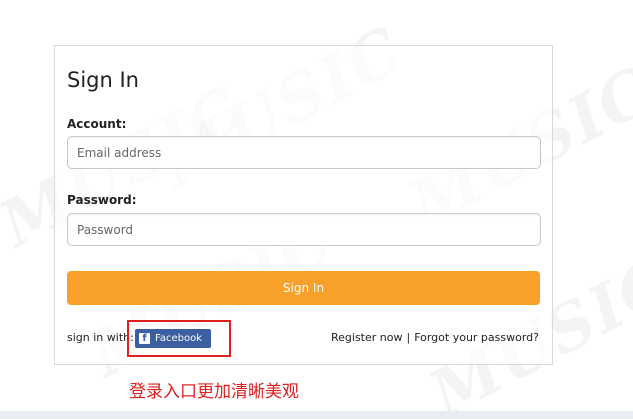 The width and height of the screenshot is (633, 419). I want to click on forgot-password-link: Forgot your password?, so click(476, 337).